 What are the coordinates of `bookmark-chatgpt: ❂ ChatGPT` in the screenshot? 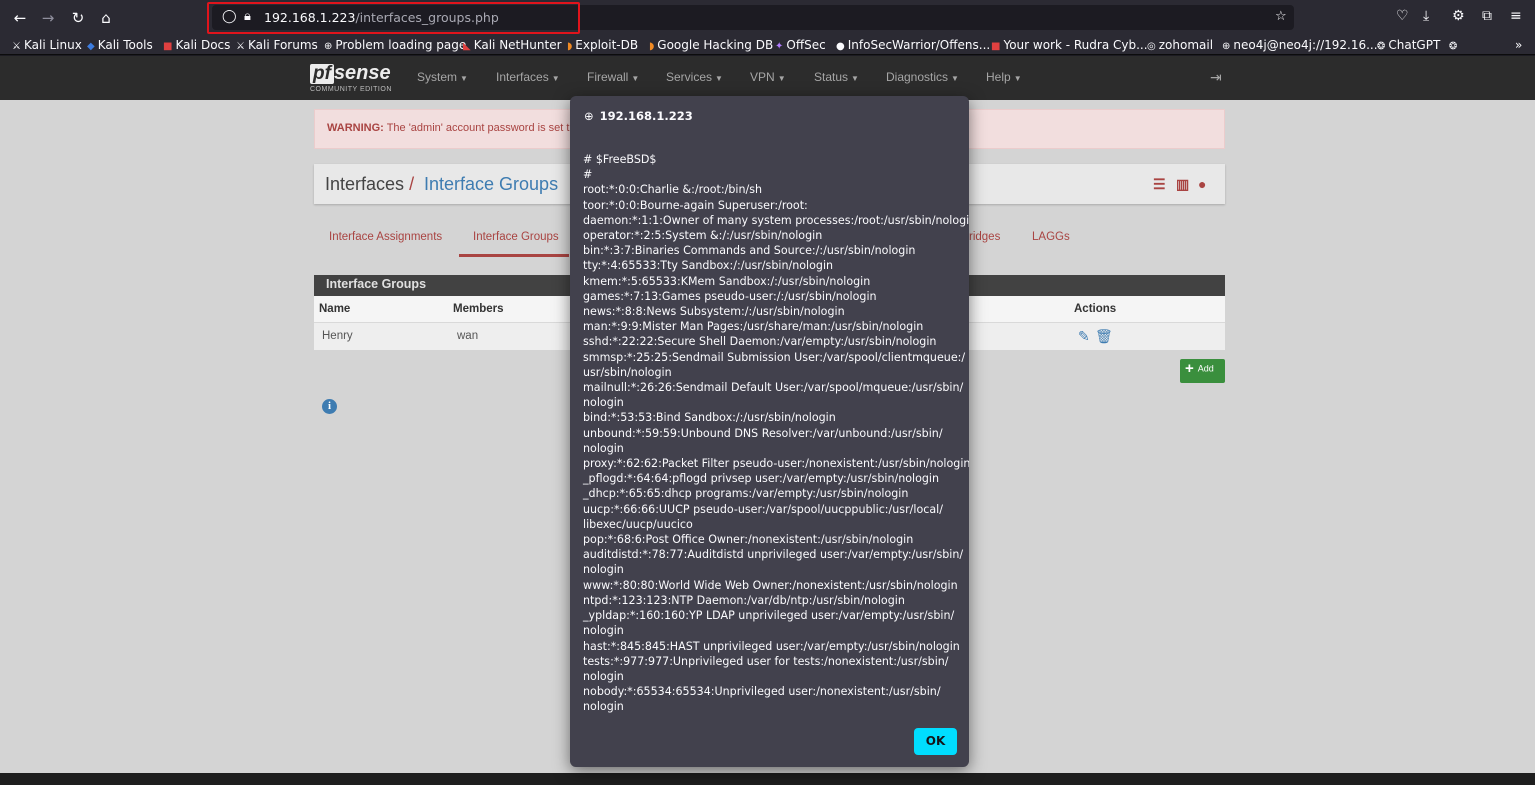 It's located at (1408, 45).